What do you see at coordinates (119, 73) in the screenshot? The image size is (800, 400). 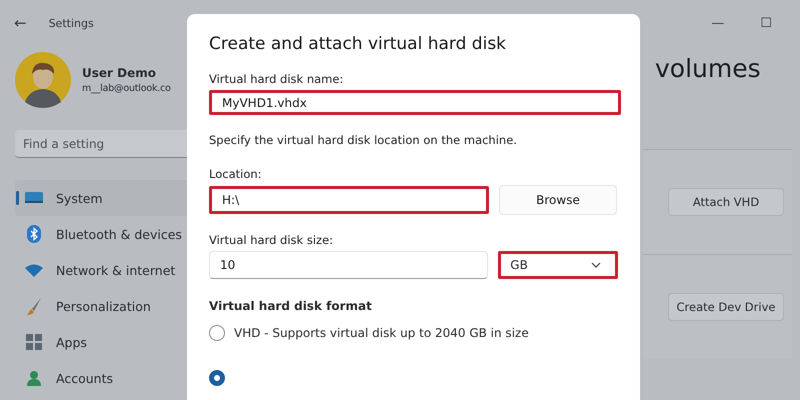 I see `user-name: User Demo` at bounding box center [119, 73].